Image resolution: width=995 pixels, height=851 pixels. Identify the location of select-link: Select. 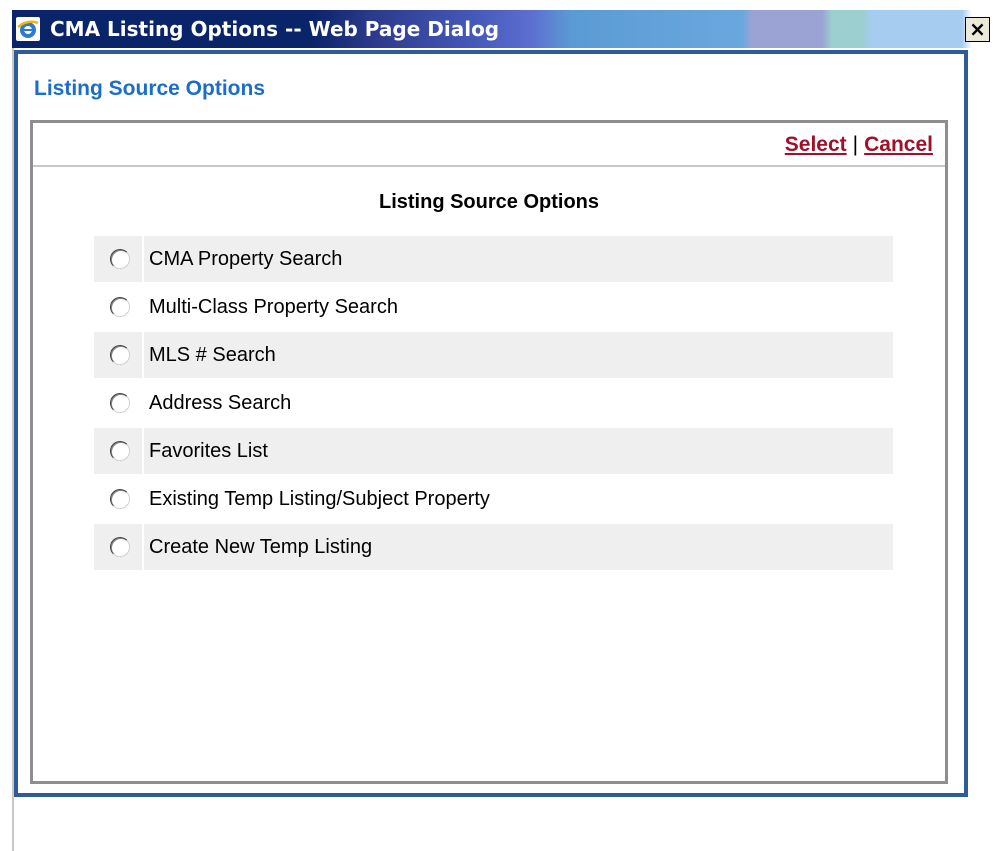
(816, 144).